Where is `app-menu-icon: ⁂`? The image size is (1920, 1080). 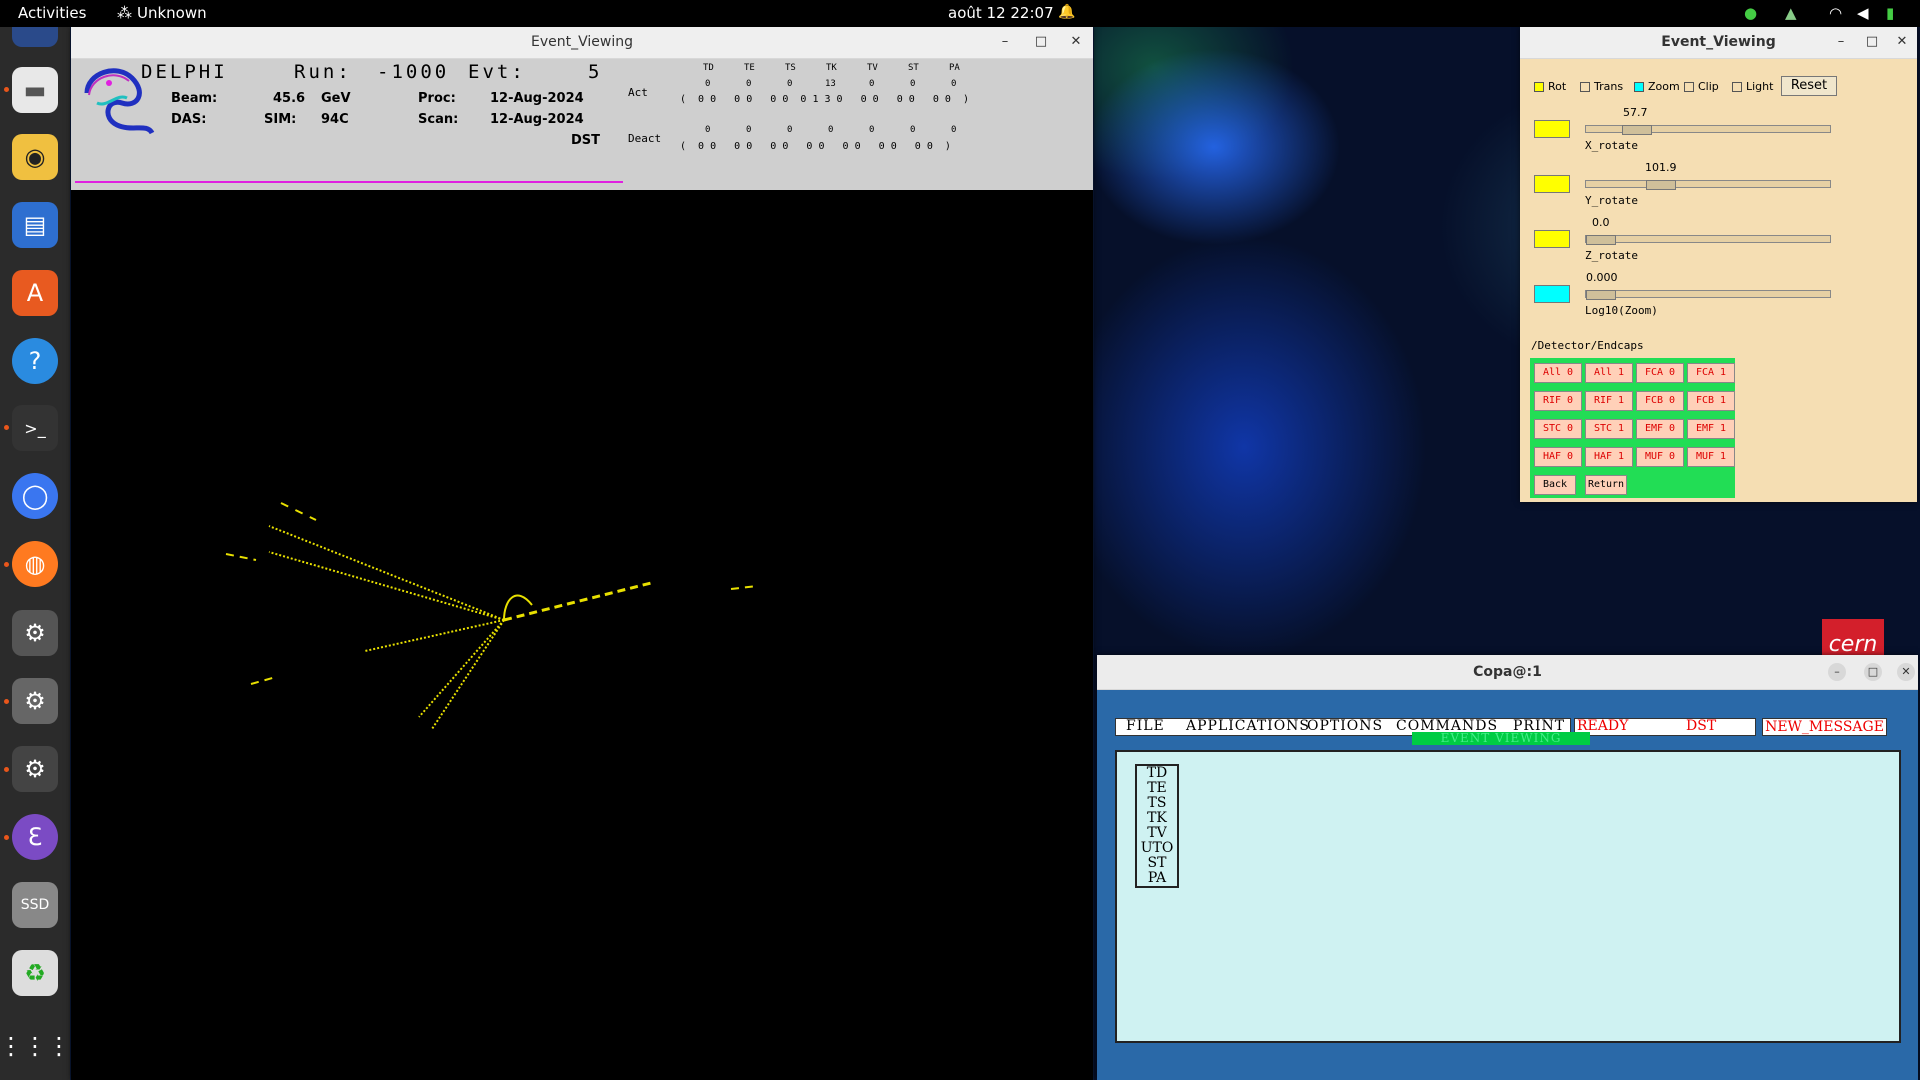 app-menu-icon: ⁂ is located at coordinates (124, 13).